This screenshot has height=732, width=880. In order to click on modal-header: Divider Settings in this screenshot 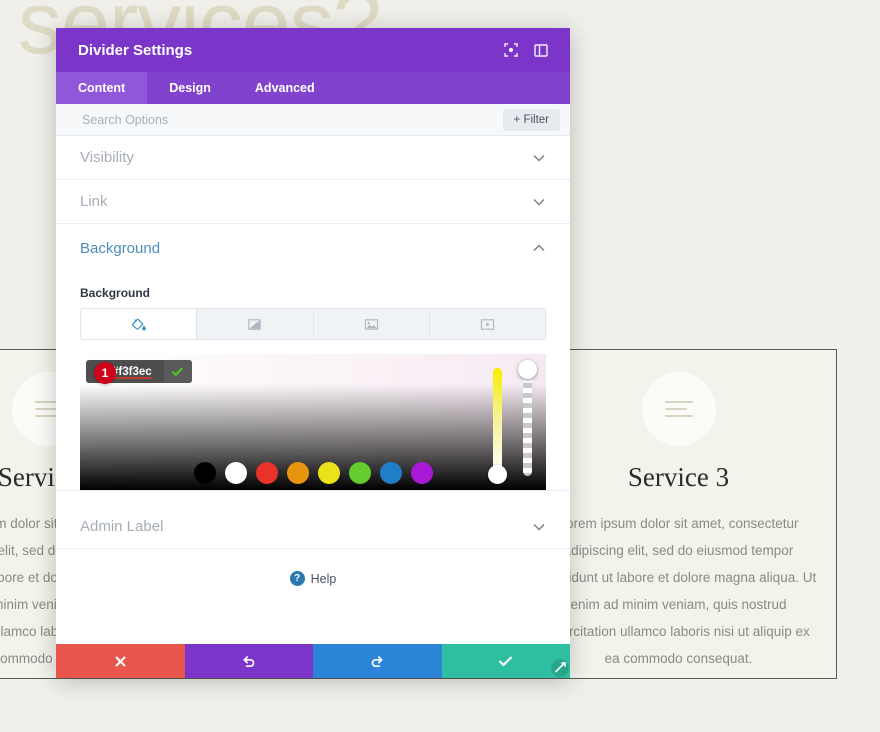, I will do `click(313, 50)`.